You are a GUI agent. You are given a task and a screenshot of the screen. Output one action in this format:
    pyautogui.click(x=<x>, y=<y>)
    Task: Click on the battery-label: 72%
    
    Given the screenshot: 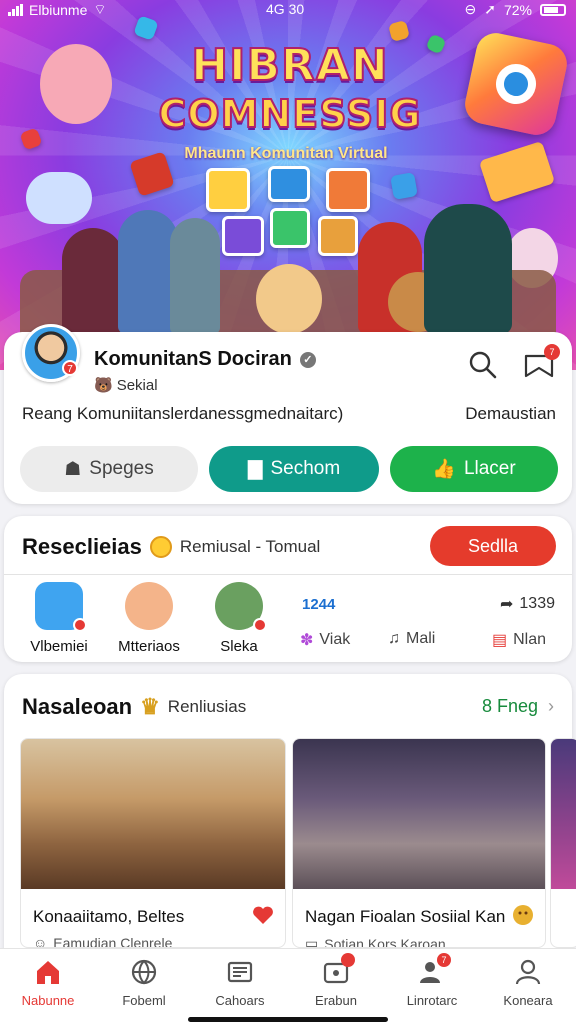 What is the action you would take?
    pyautogui.click(x=517, y=9)
    